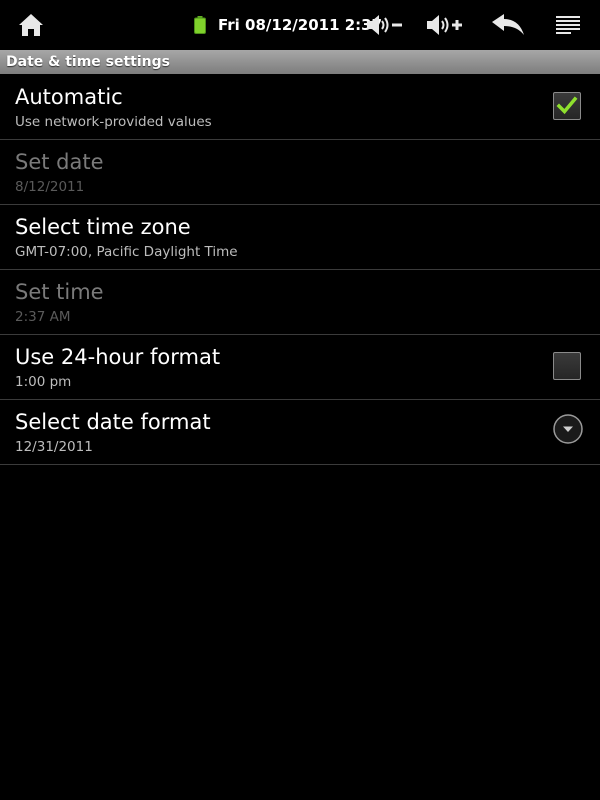  What do you see at coordinates (568, 429) in the screenshot?
I see `dropdown-arrow-icon` at bounding box center [568, 429].